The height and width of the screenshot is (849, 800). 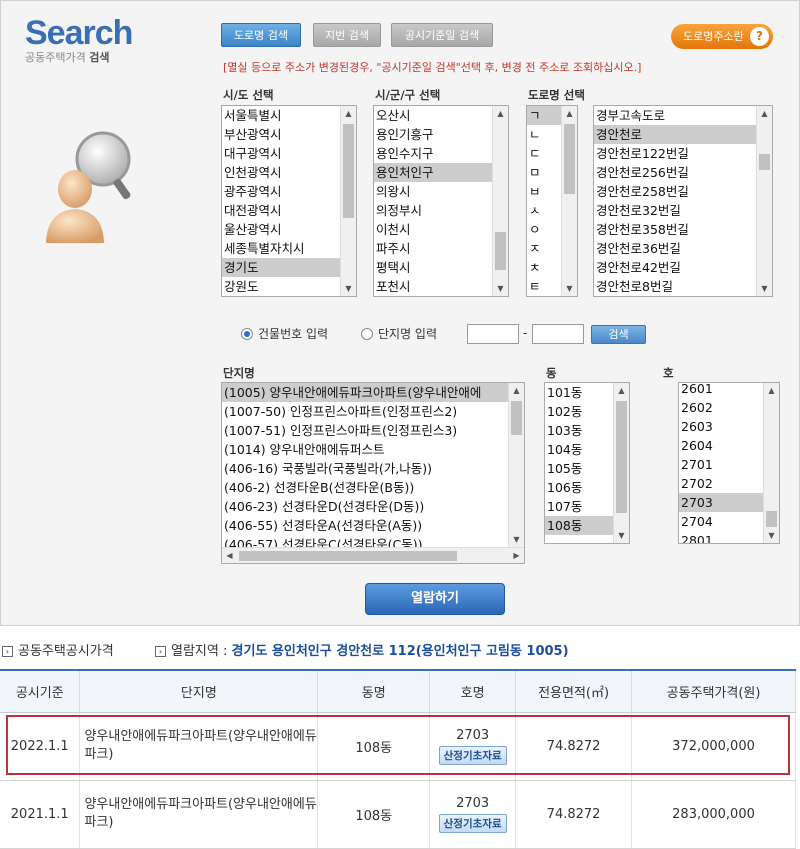 What do you see at coordinates (433, 267) in the screenshot?
I see `list-item: 평택시` at bounding box center [433, 267].